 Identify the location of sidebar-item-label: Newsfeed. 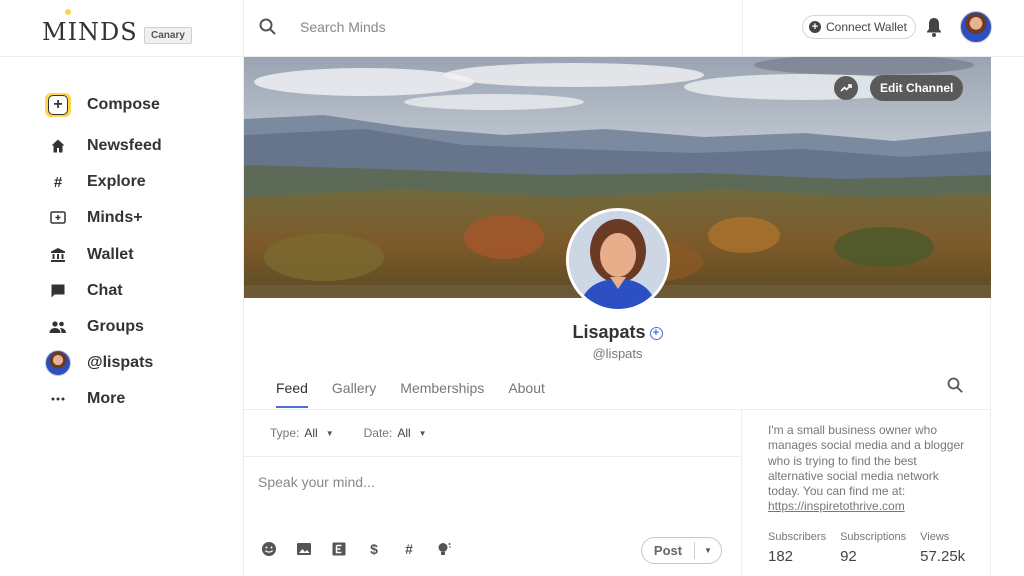
(124, 146).